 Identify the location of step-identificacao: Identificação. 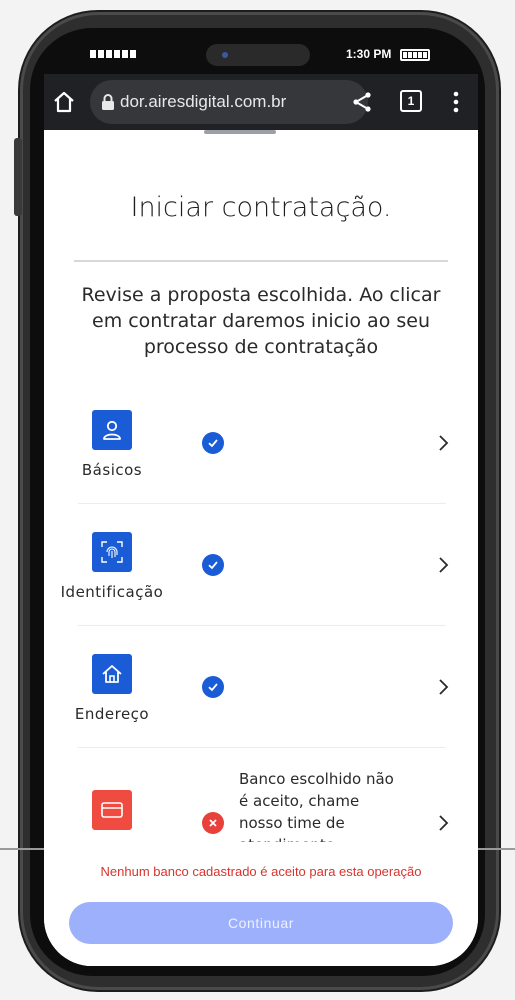
(261, 563).